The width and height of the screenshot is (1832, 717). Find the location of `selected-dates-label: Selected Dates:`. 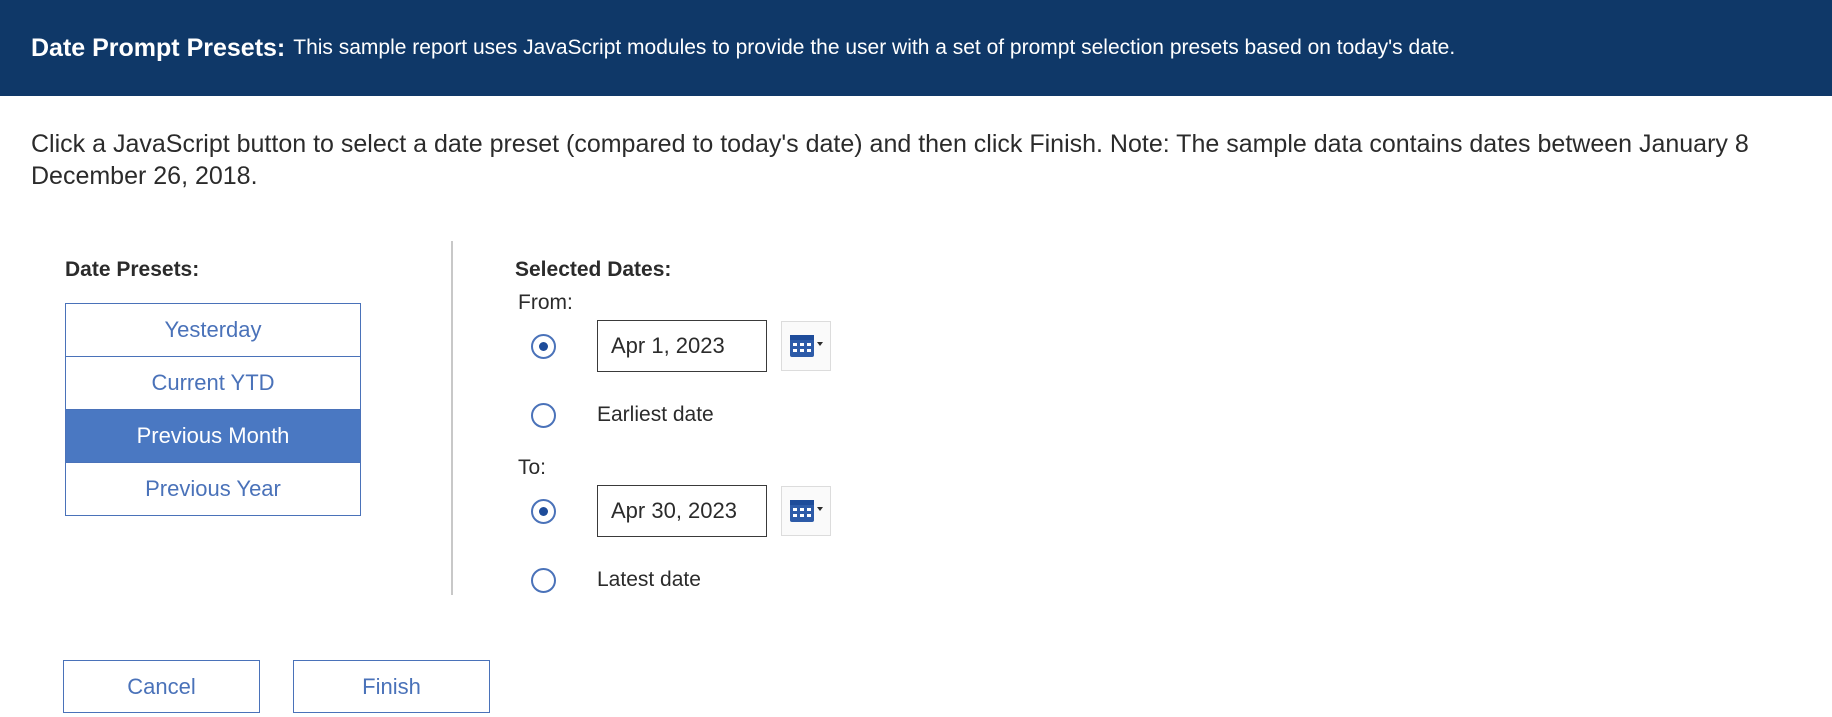

selected-dates-label: Selected Dates: is located at coordinates (593, 269).